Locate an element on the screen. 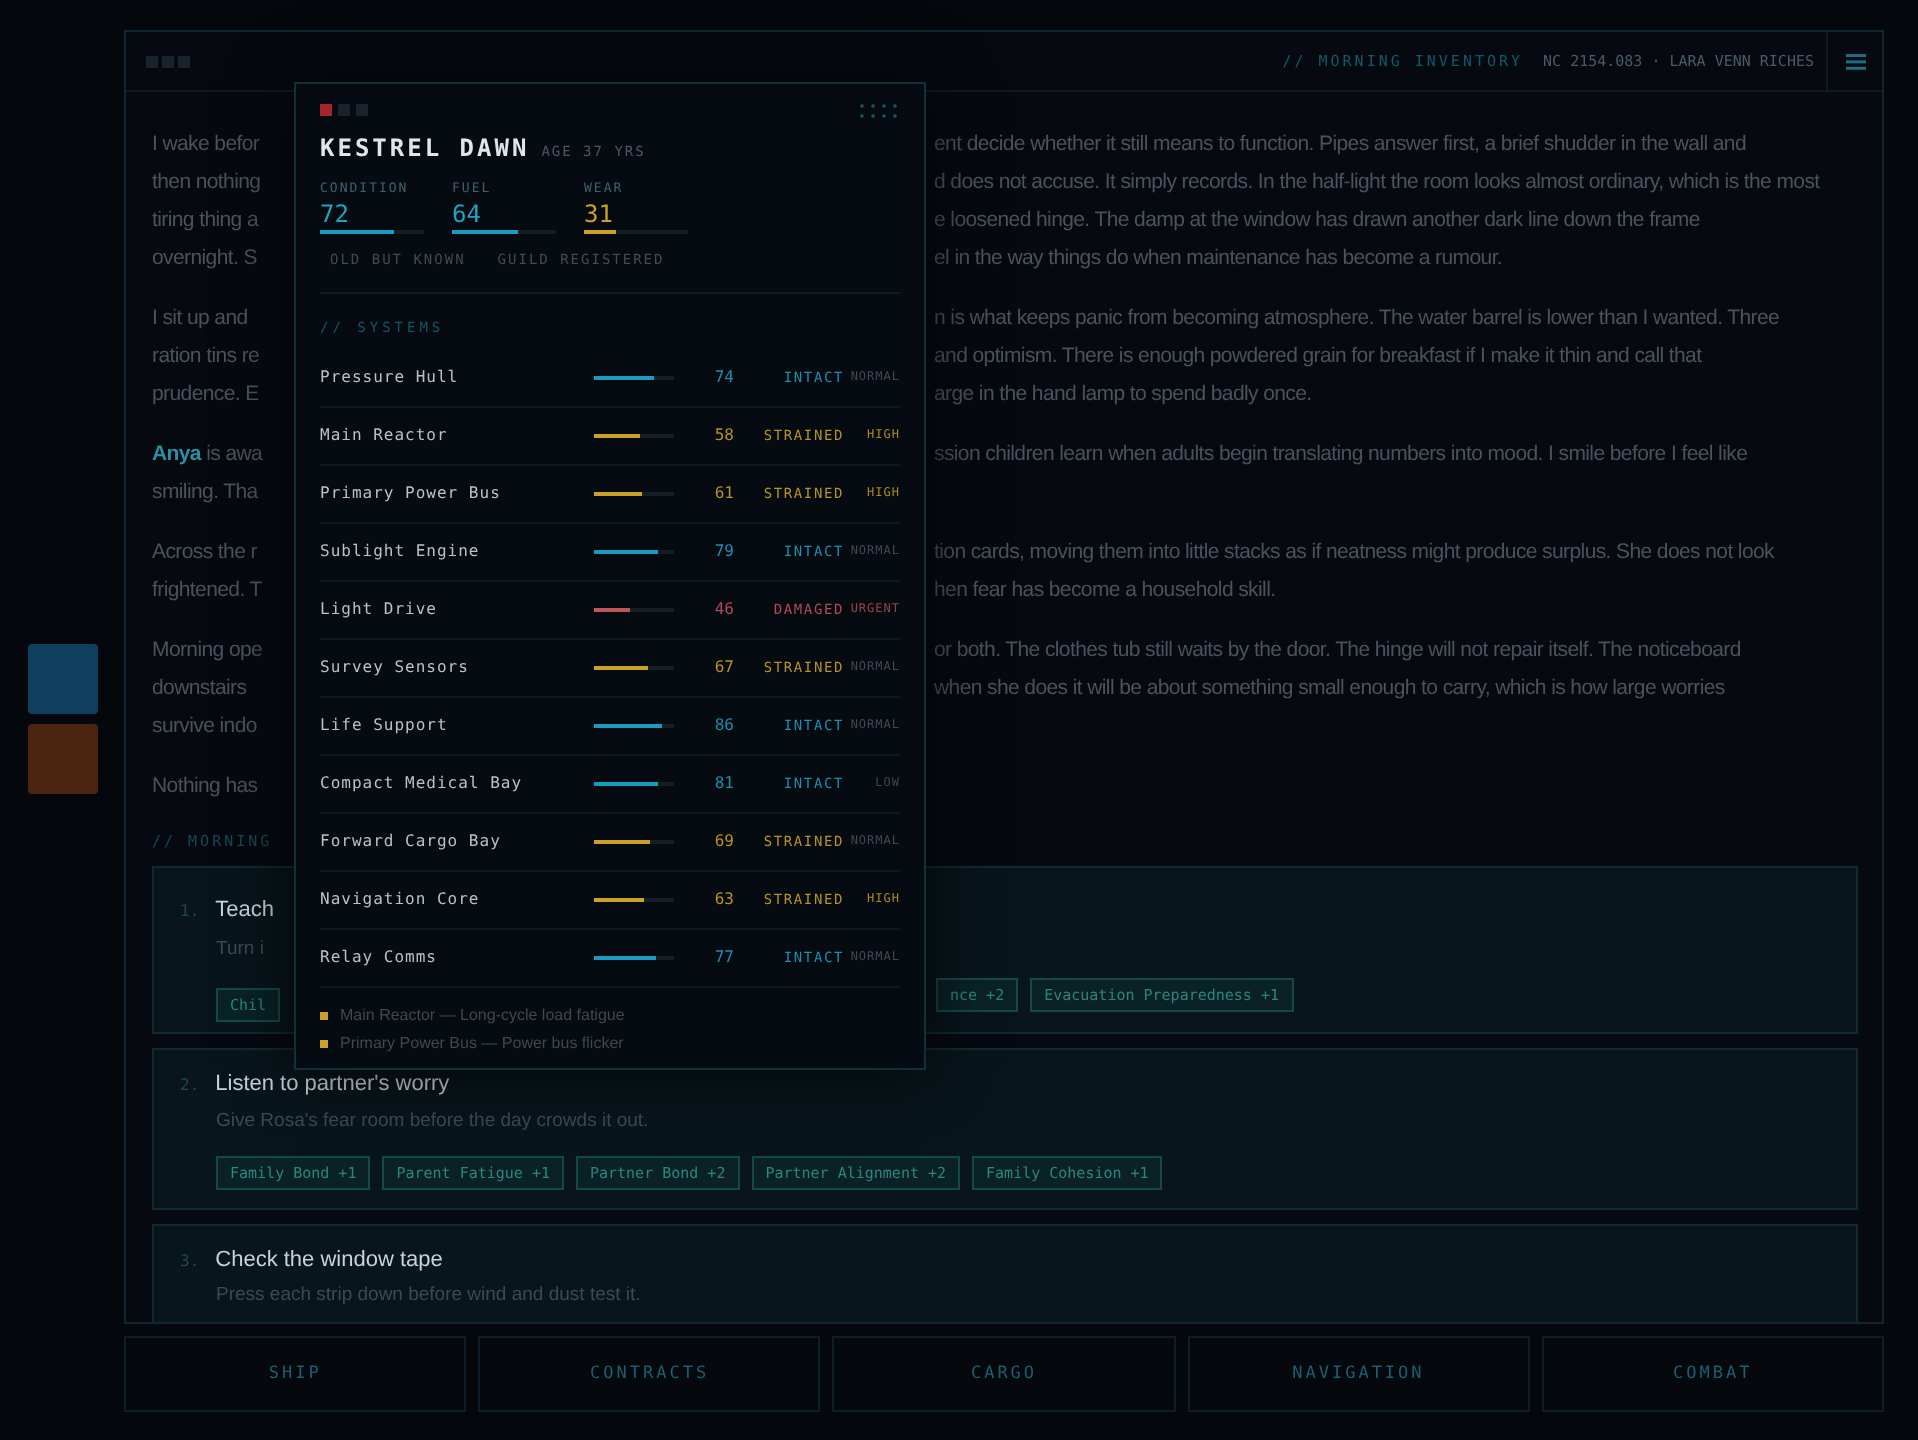  paragraph-text: ssion children learn when adults begin translating numbers into mood. I smile before I feel like is located at coordinates (1341, 454).